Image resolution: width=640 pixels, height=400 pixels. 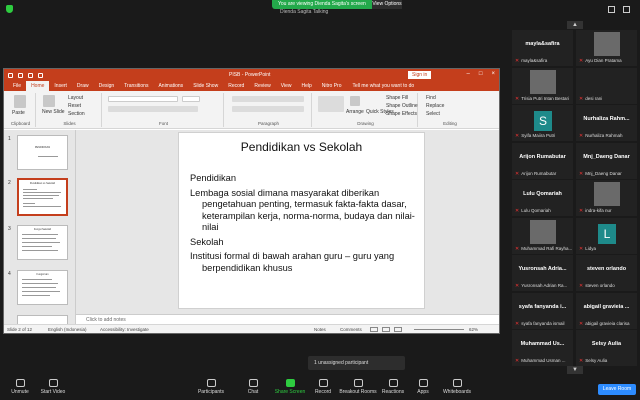 What do you see at coordinates (397, 98) in the screenshot?
I see `shape-fill-button: Shape Fill` at bounding box center [397, 98].